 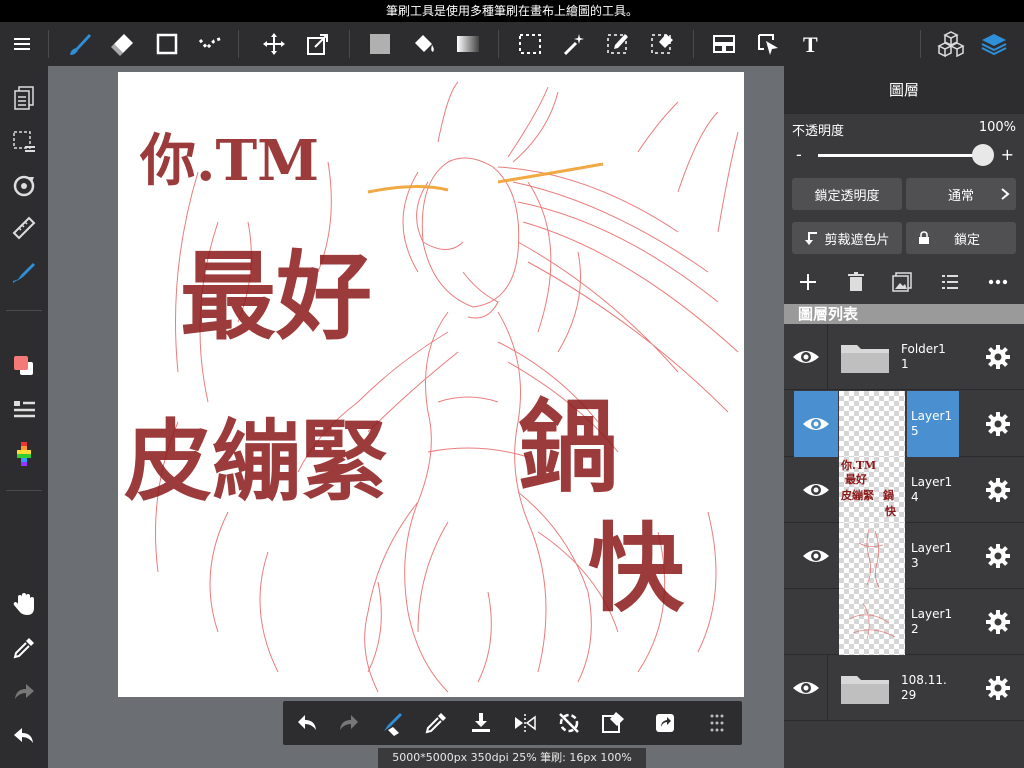 I want to click on lock-label: 鎖定, so click(x=966, y=240).